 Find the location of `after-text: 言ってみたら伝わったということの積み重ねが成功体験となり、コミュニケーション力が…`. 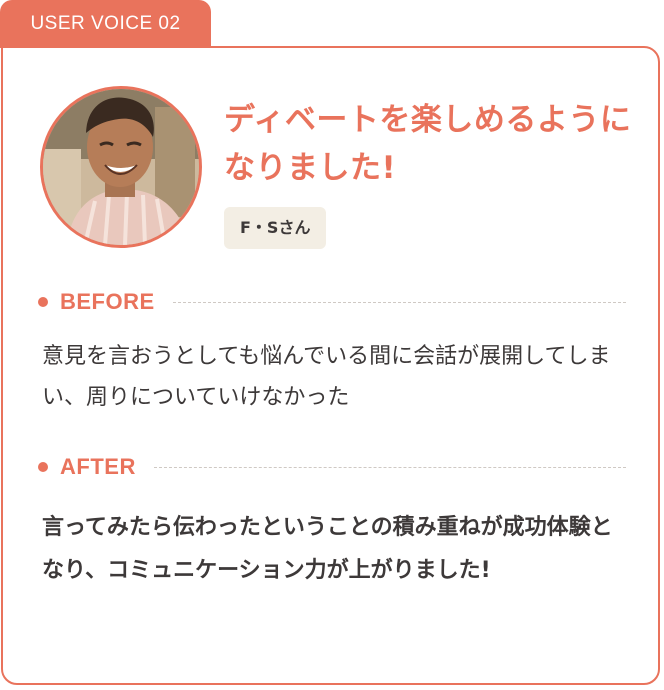

after-text: 言ってみたら伝わったということの積み重ねが成功体験となり、コミュニケーション力が… is located at coordinates (327, 549).